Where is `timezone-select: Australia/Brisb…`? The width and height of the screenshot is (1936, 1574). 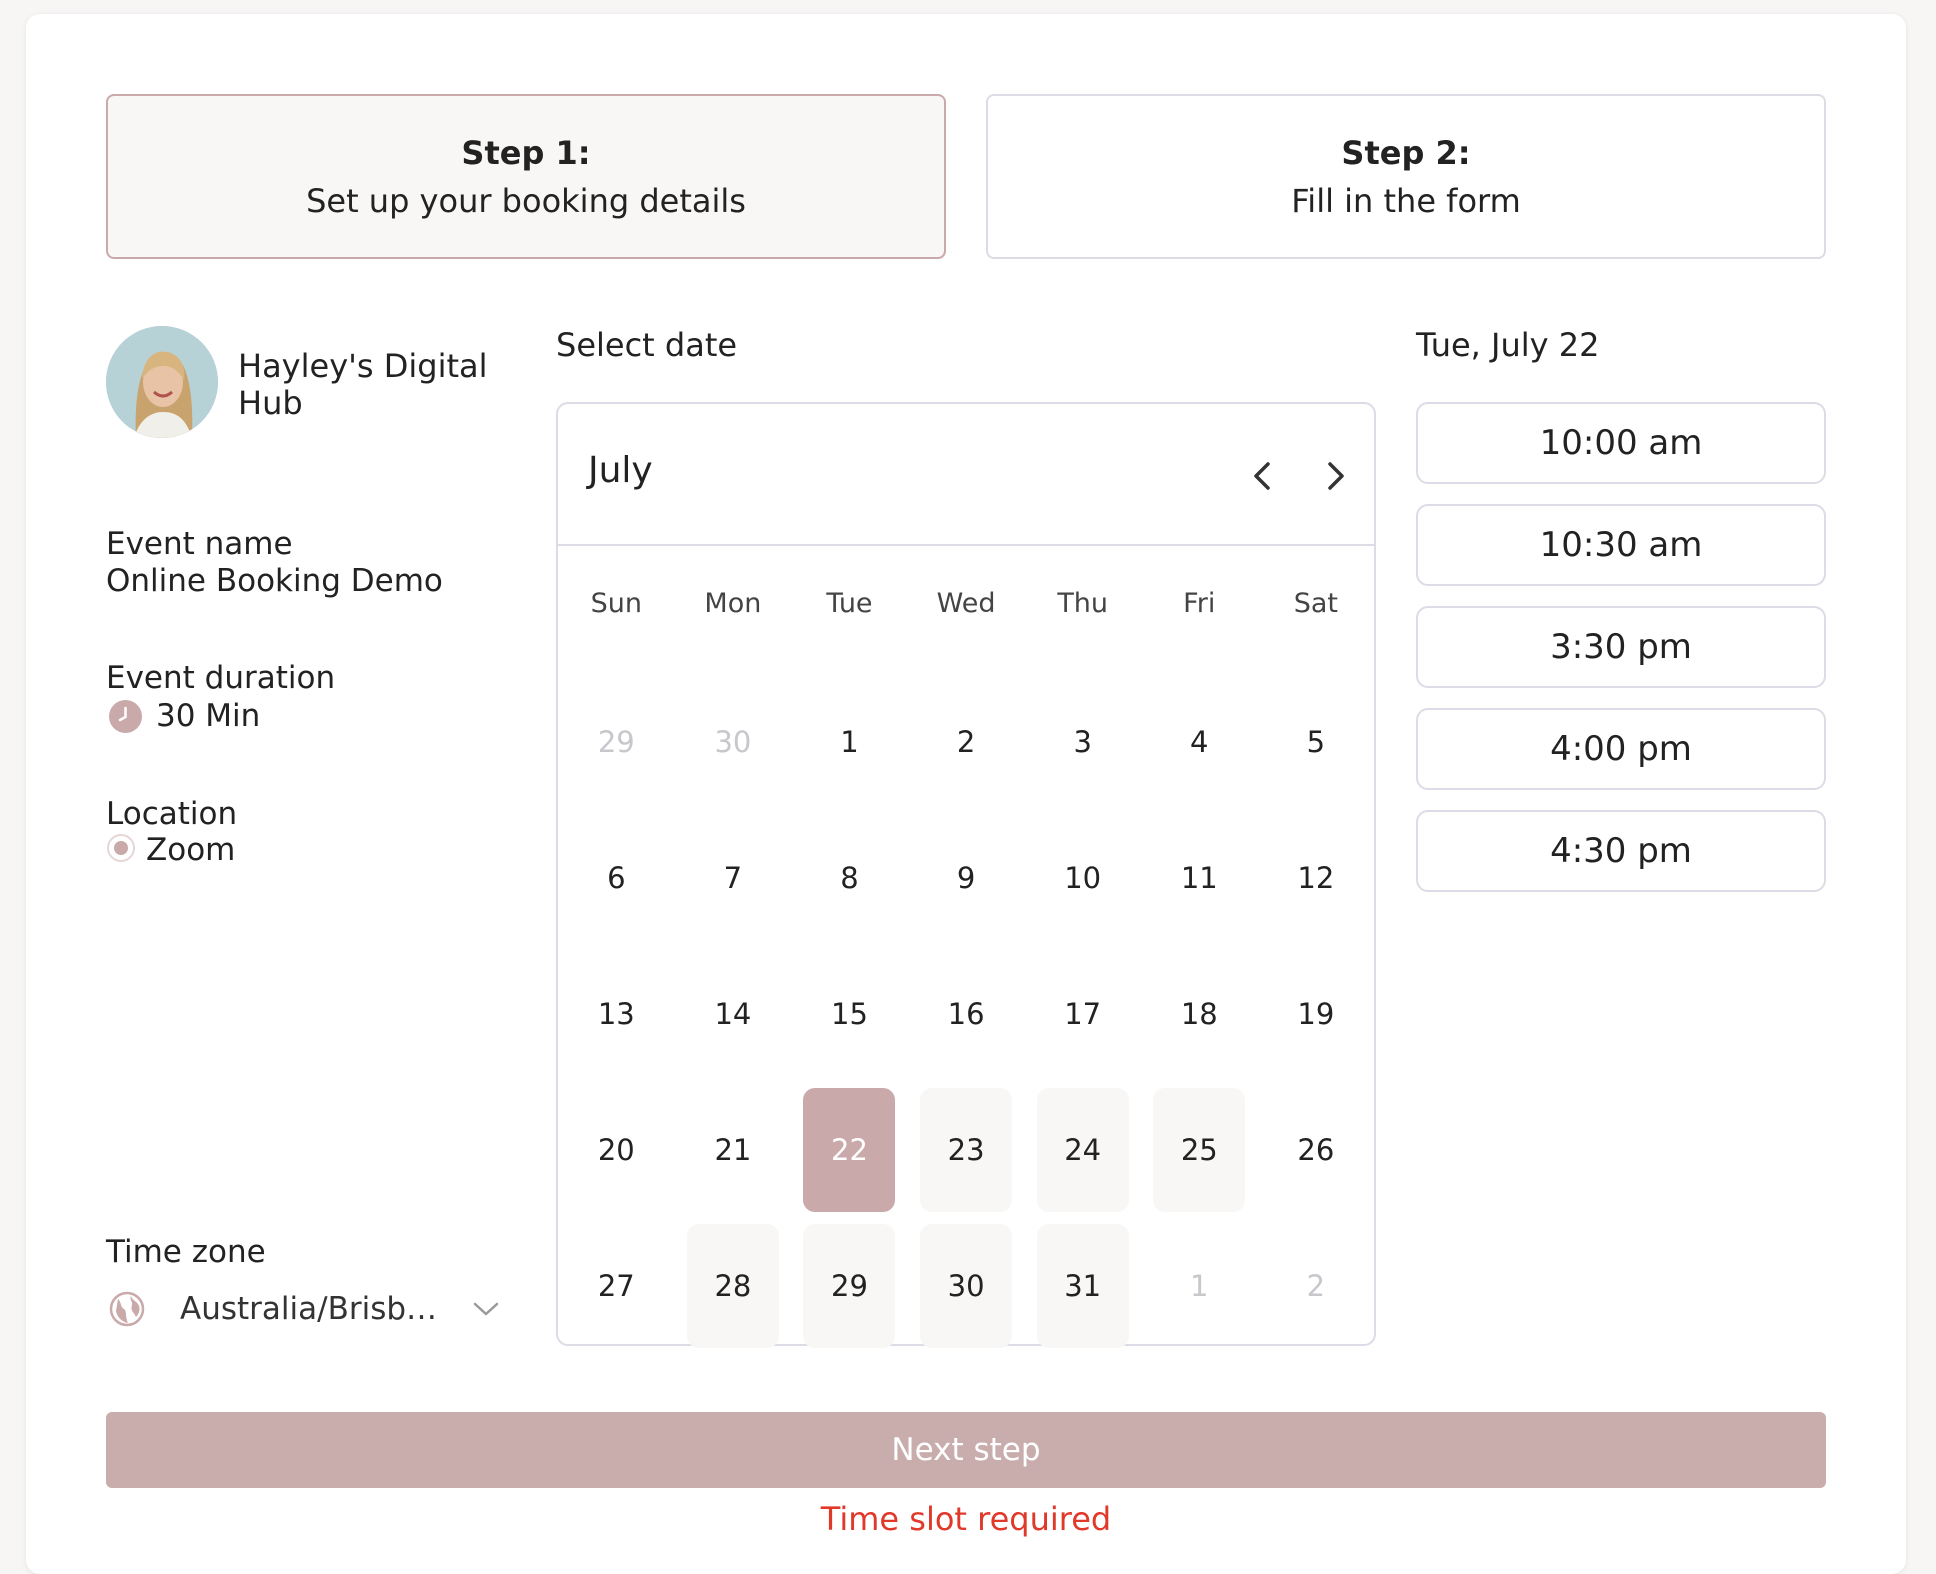 timezone-select: Australia/Brisb… is located at coordinates (306, 1309).